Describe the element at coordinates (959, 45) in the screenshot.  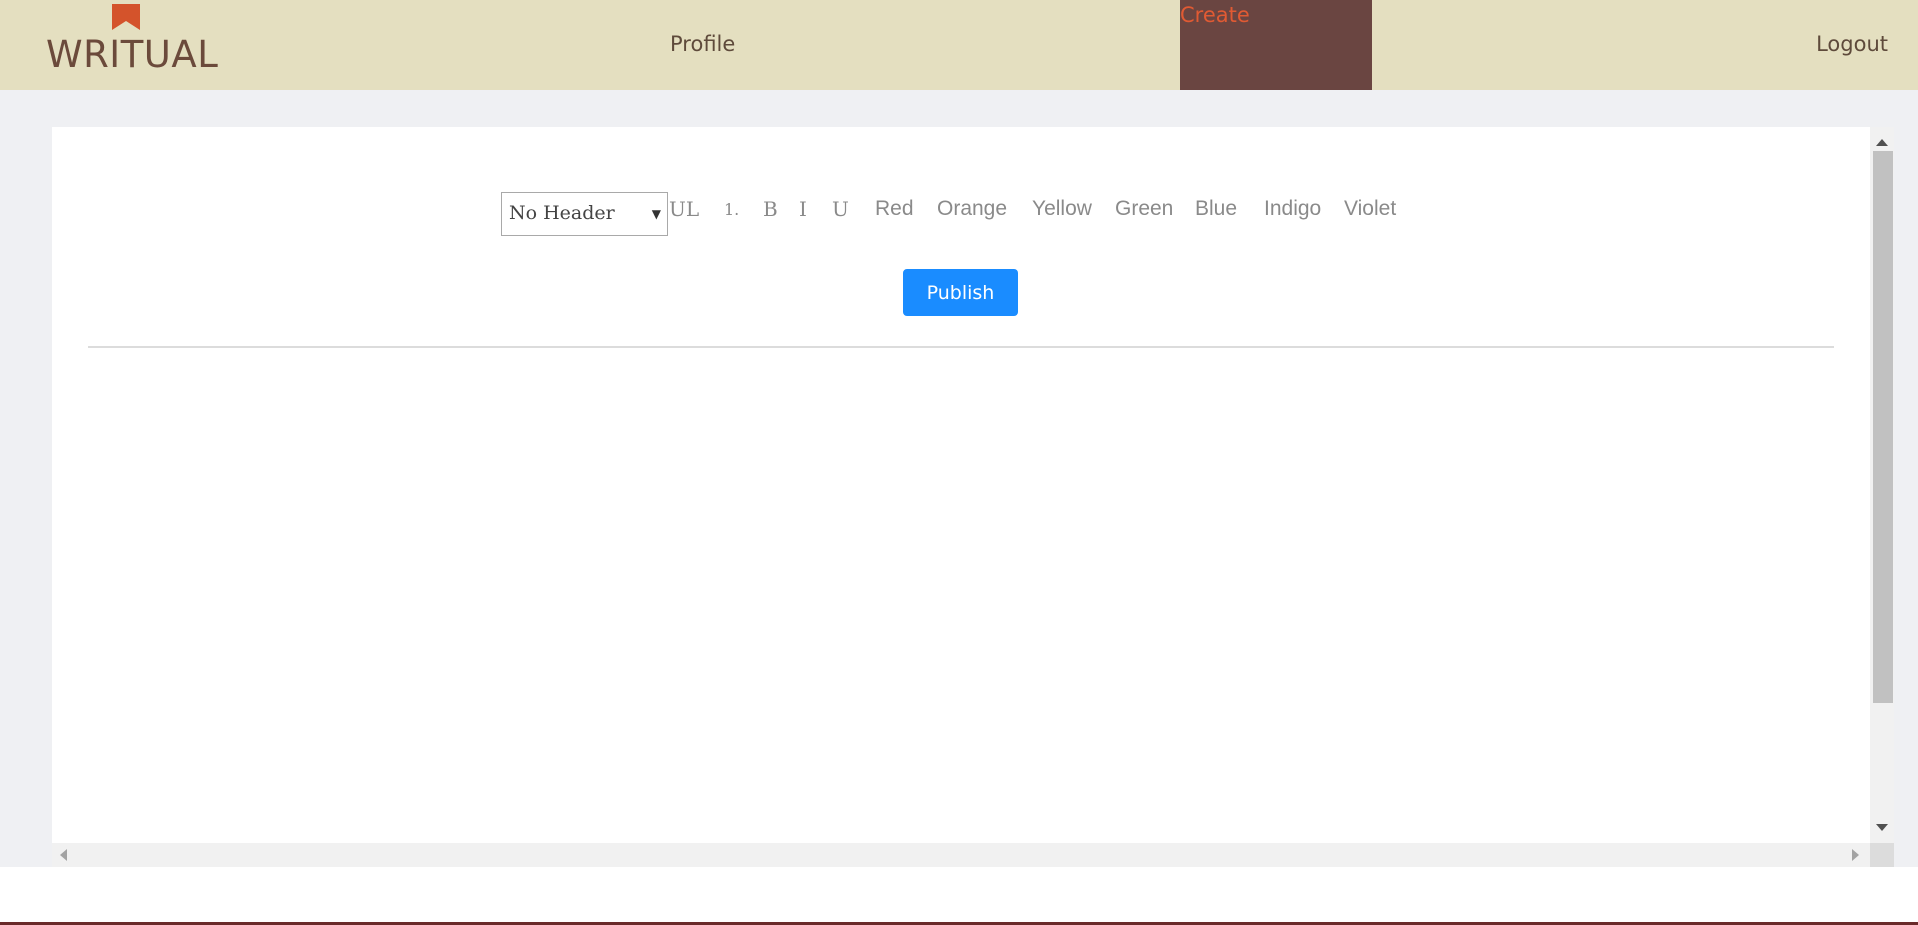
I see `top-navbar: WRITUAL Profile Create Logout` at that location.